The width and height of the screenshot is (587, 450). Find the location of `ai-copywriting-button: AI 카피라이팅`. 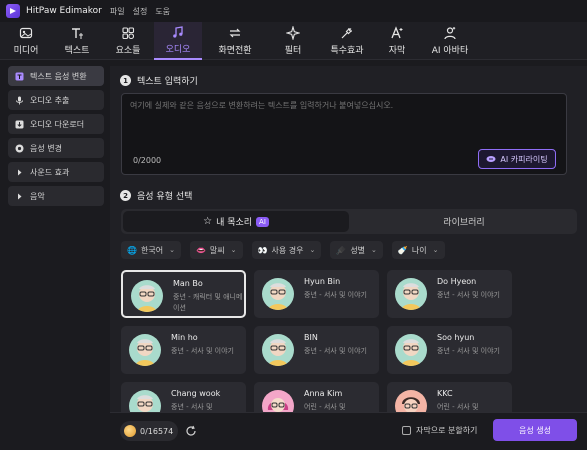

ai-copywriting-button: AI 카피라이팅 is located at coordinates (517, 159).